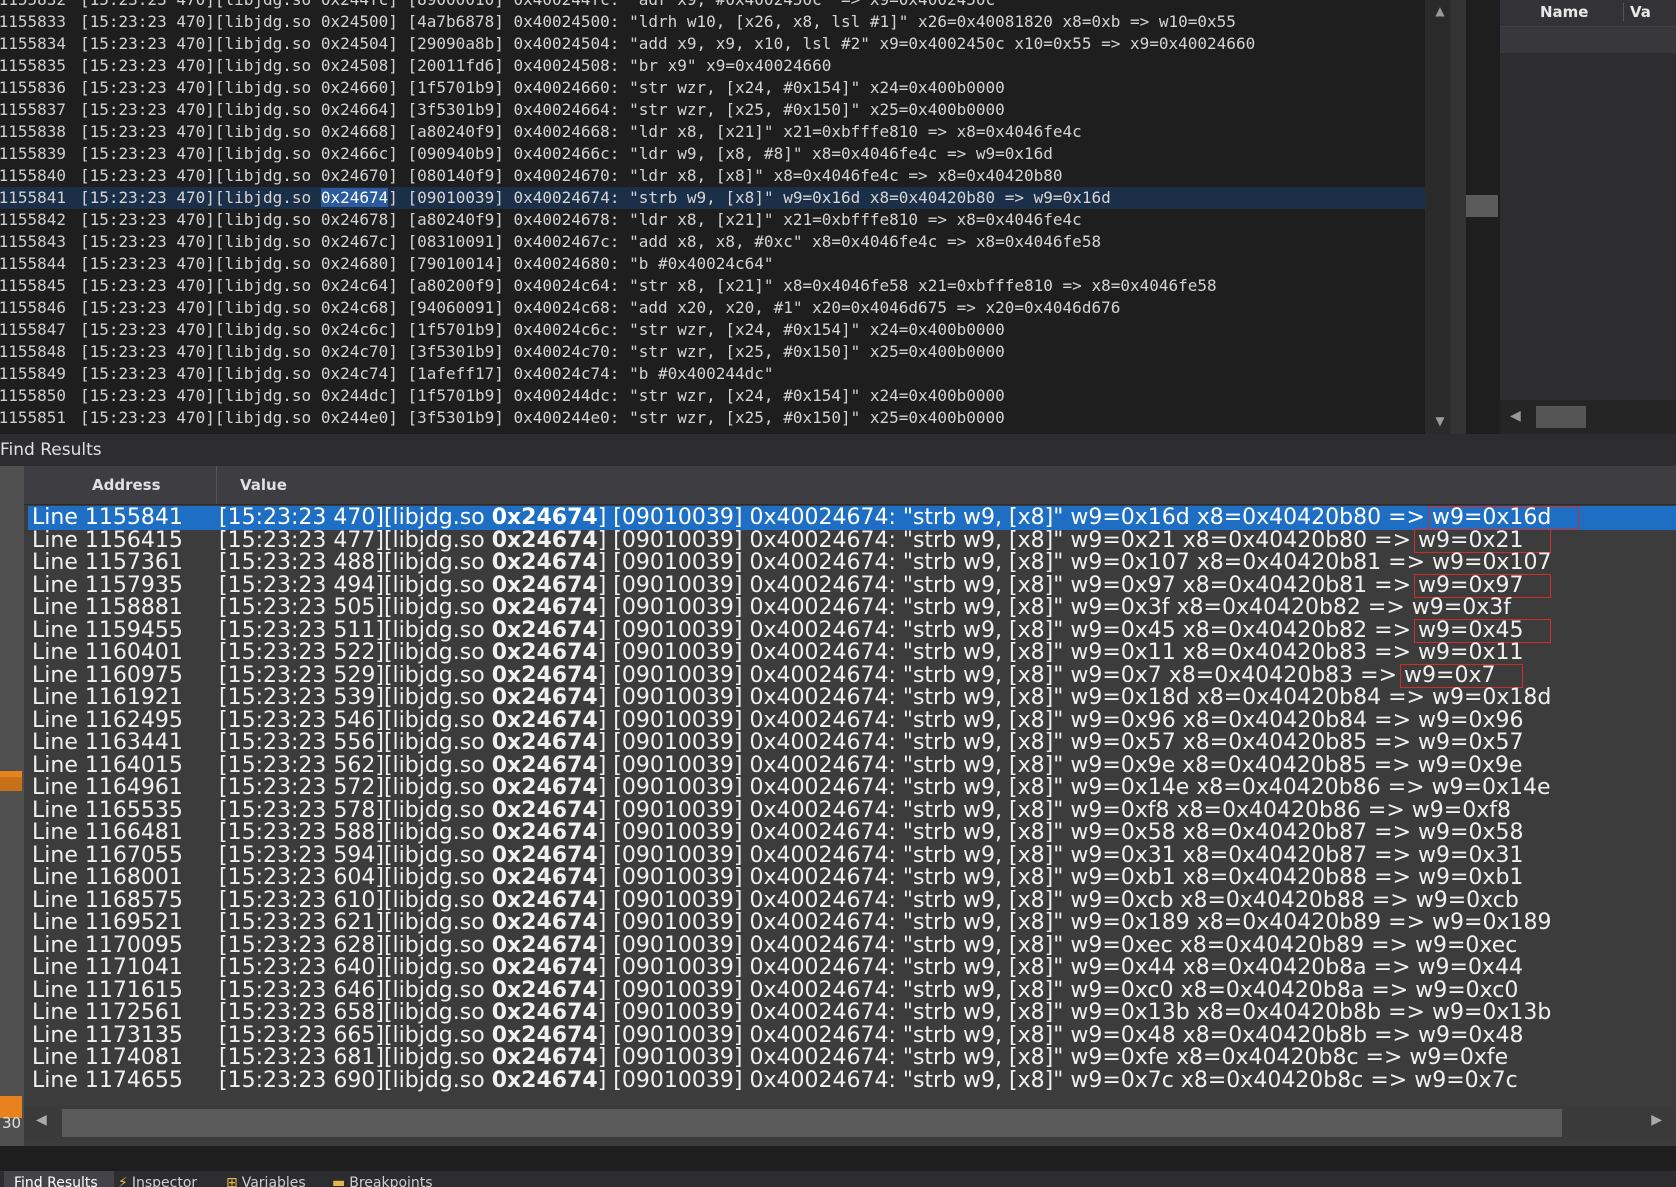 This screenshot has height=1187, width=1676. What do you see at coordinates (107, 585) in the screenshot?
I see `result-address: Line 1157935` at bounding box center [107, 585].